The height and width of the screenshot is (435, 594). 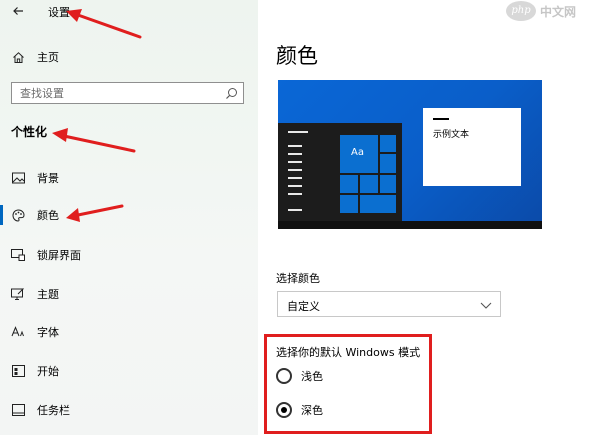 I want to click on sidebar-item-home: 主页, so click(x=129, y=57).